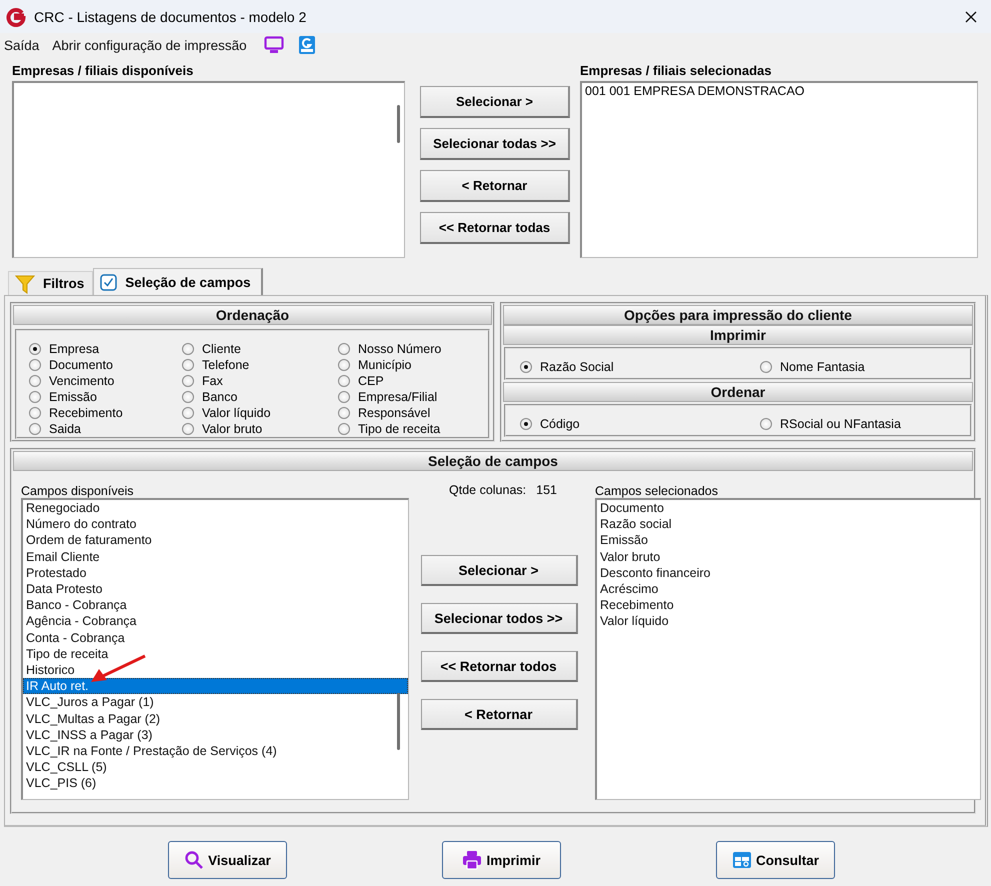 This screenshot has height=886, width=991. What do you see at coordinates (178, 281) in the screenshot?
I see `tab: Seleção de campos` at bounding box center [178, 281].